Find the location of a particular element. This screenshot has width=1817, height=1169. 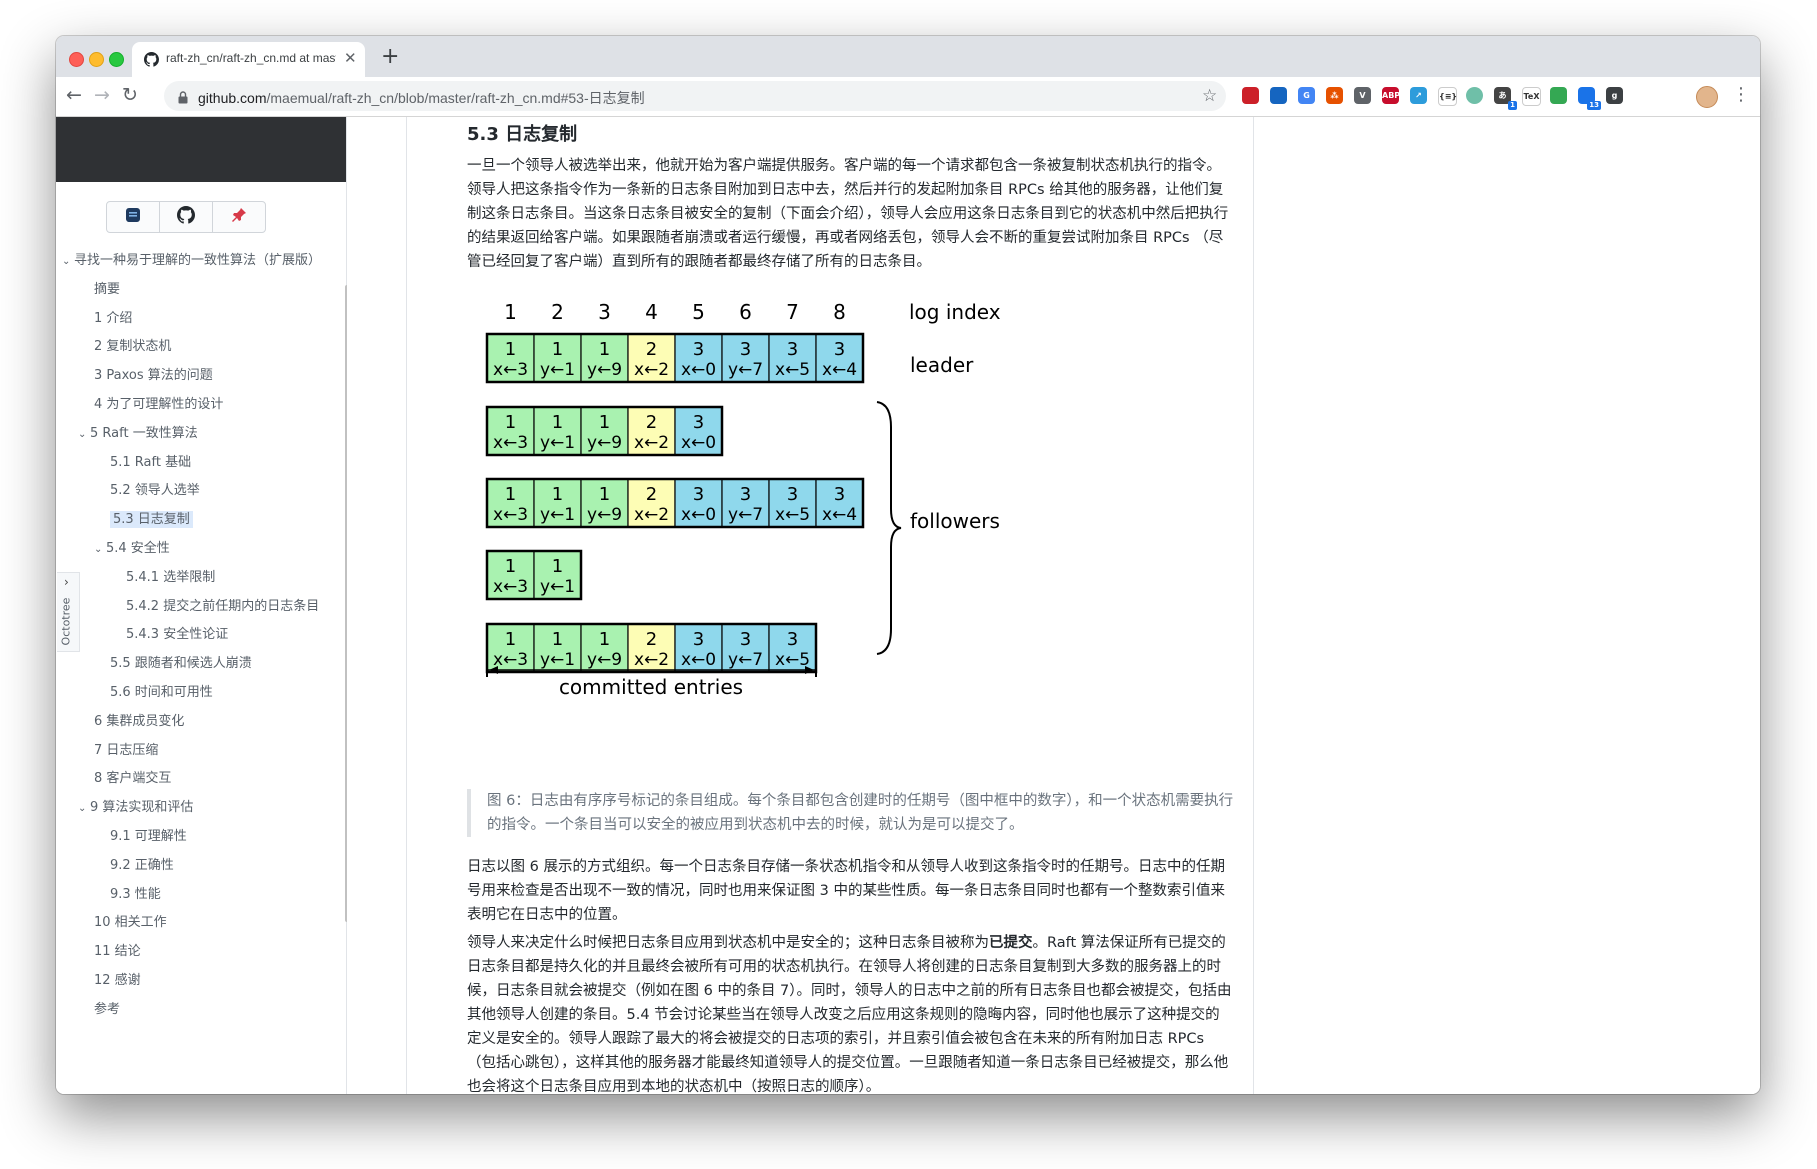

chrome-grid-icon is located at coordinates (1558, 95).